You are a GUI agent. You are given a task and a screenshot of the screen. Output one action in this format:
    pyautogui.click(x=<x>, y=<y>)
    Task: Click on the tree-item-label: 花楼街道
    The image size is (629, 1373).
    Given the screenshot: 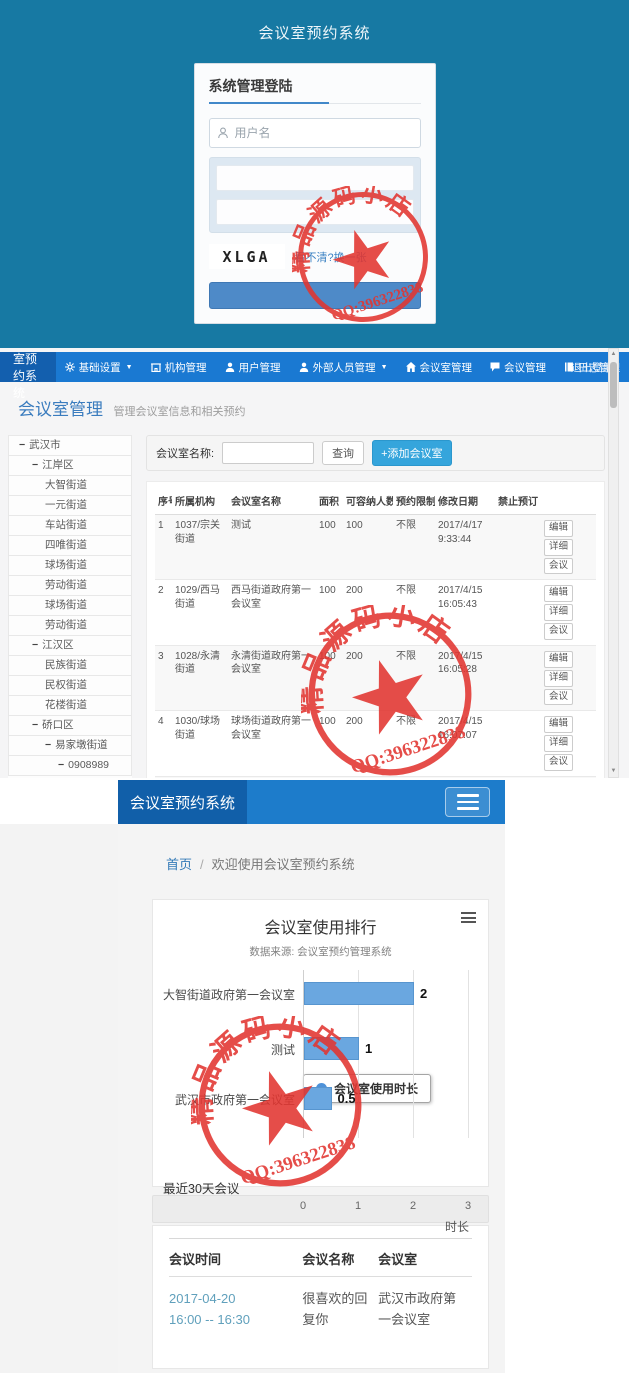 What is the action you would take?
    pyautogui.click(x=66, y=705)
    